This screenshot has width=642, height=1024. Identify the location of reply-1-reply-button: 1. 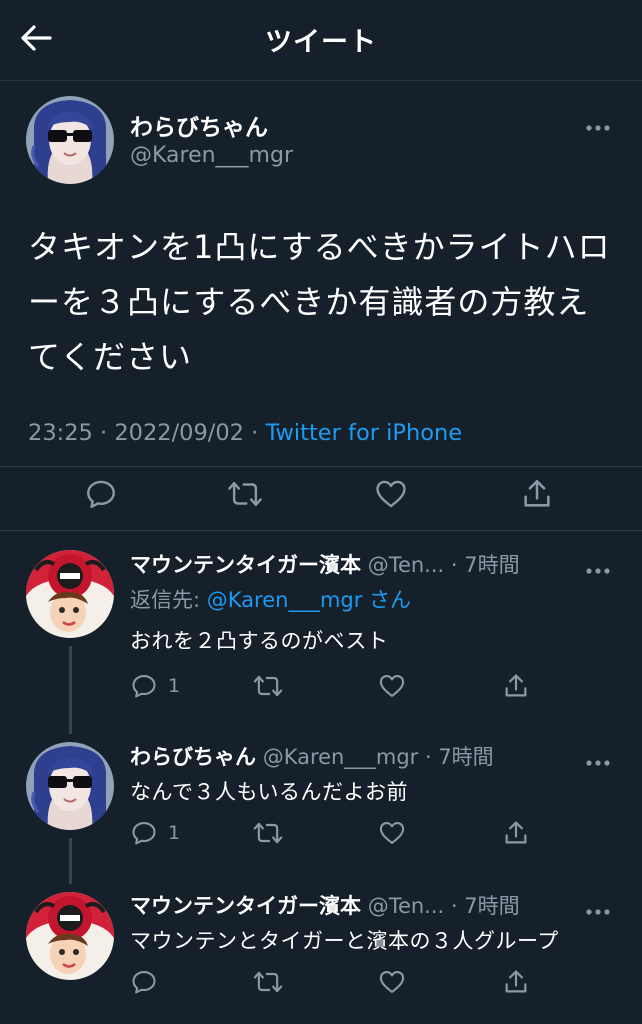
(155, 686).